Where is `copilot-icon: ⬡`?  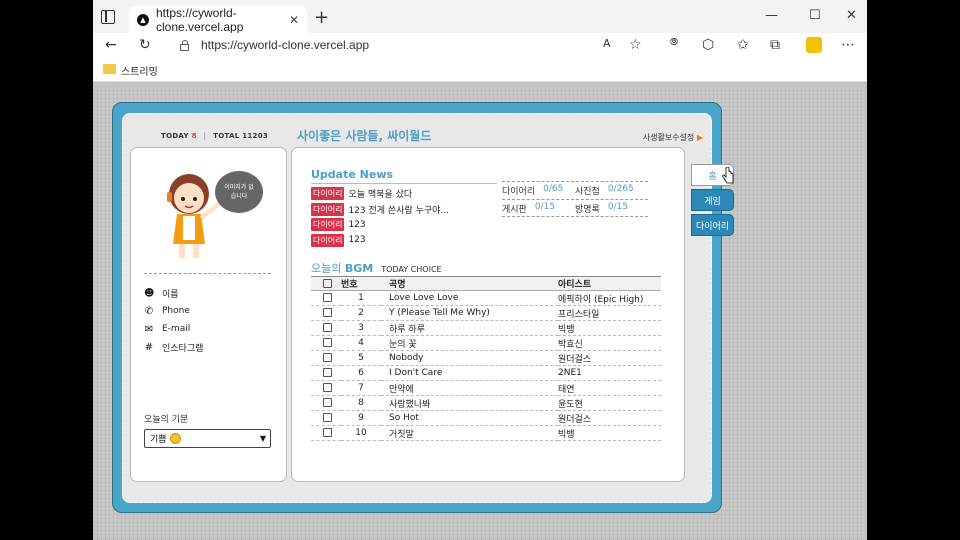 copilot-icon: ⬡ is located at coordinates (708, 45).